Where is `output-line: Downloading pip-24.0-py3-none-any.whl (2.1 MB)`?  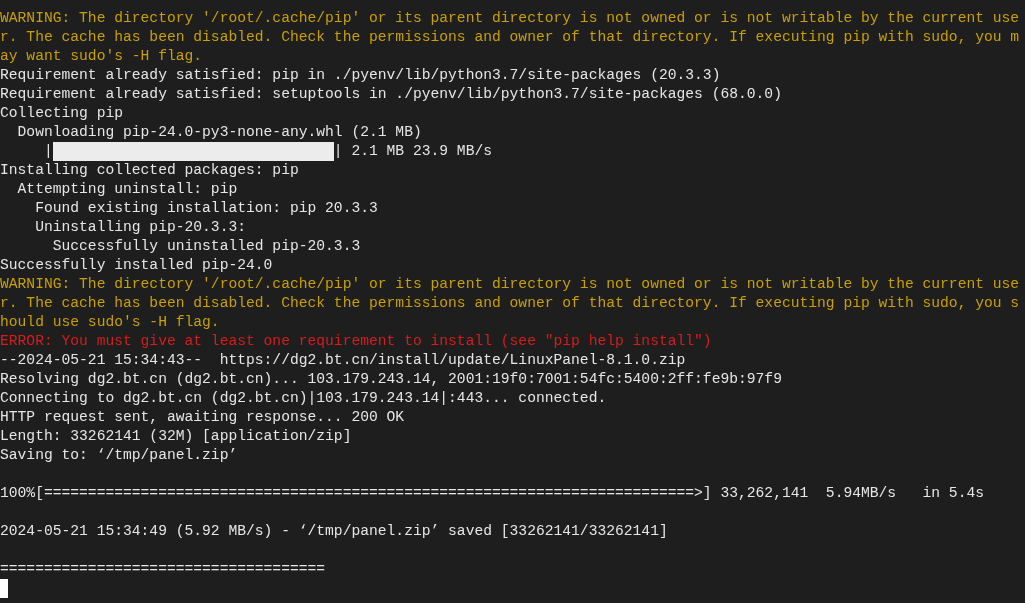
output-line: Downloading pip-24.0-py3-none-any.whl (2.1 MB) is located at coordinates (219, 132).